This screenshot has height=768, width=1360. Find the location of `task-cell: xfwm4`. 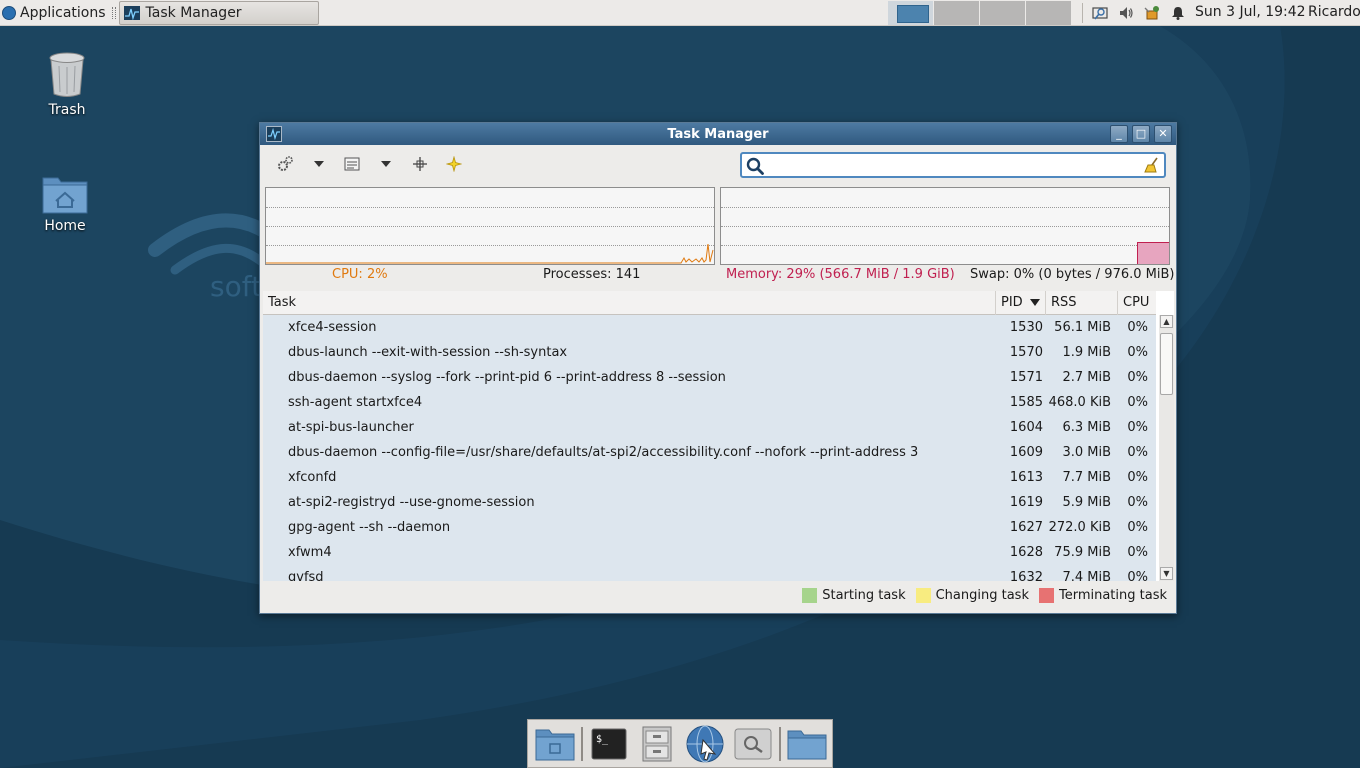

task-cell: xfwm4 is located at coordinates (310, 552).